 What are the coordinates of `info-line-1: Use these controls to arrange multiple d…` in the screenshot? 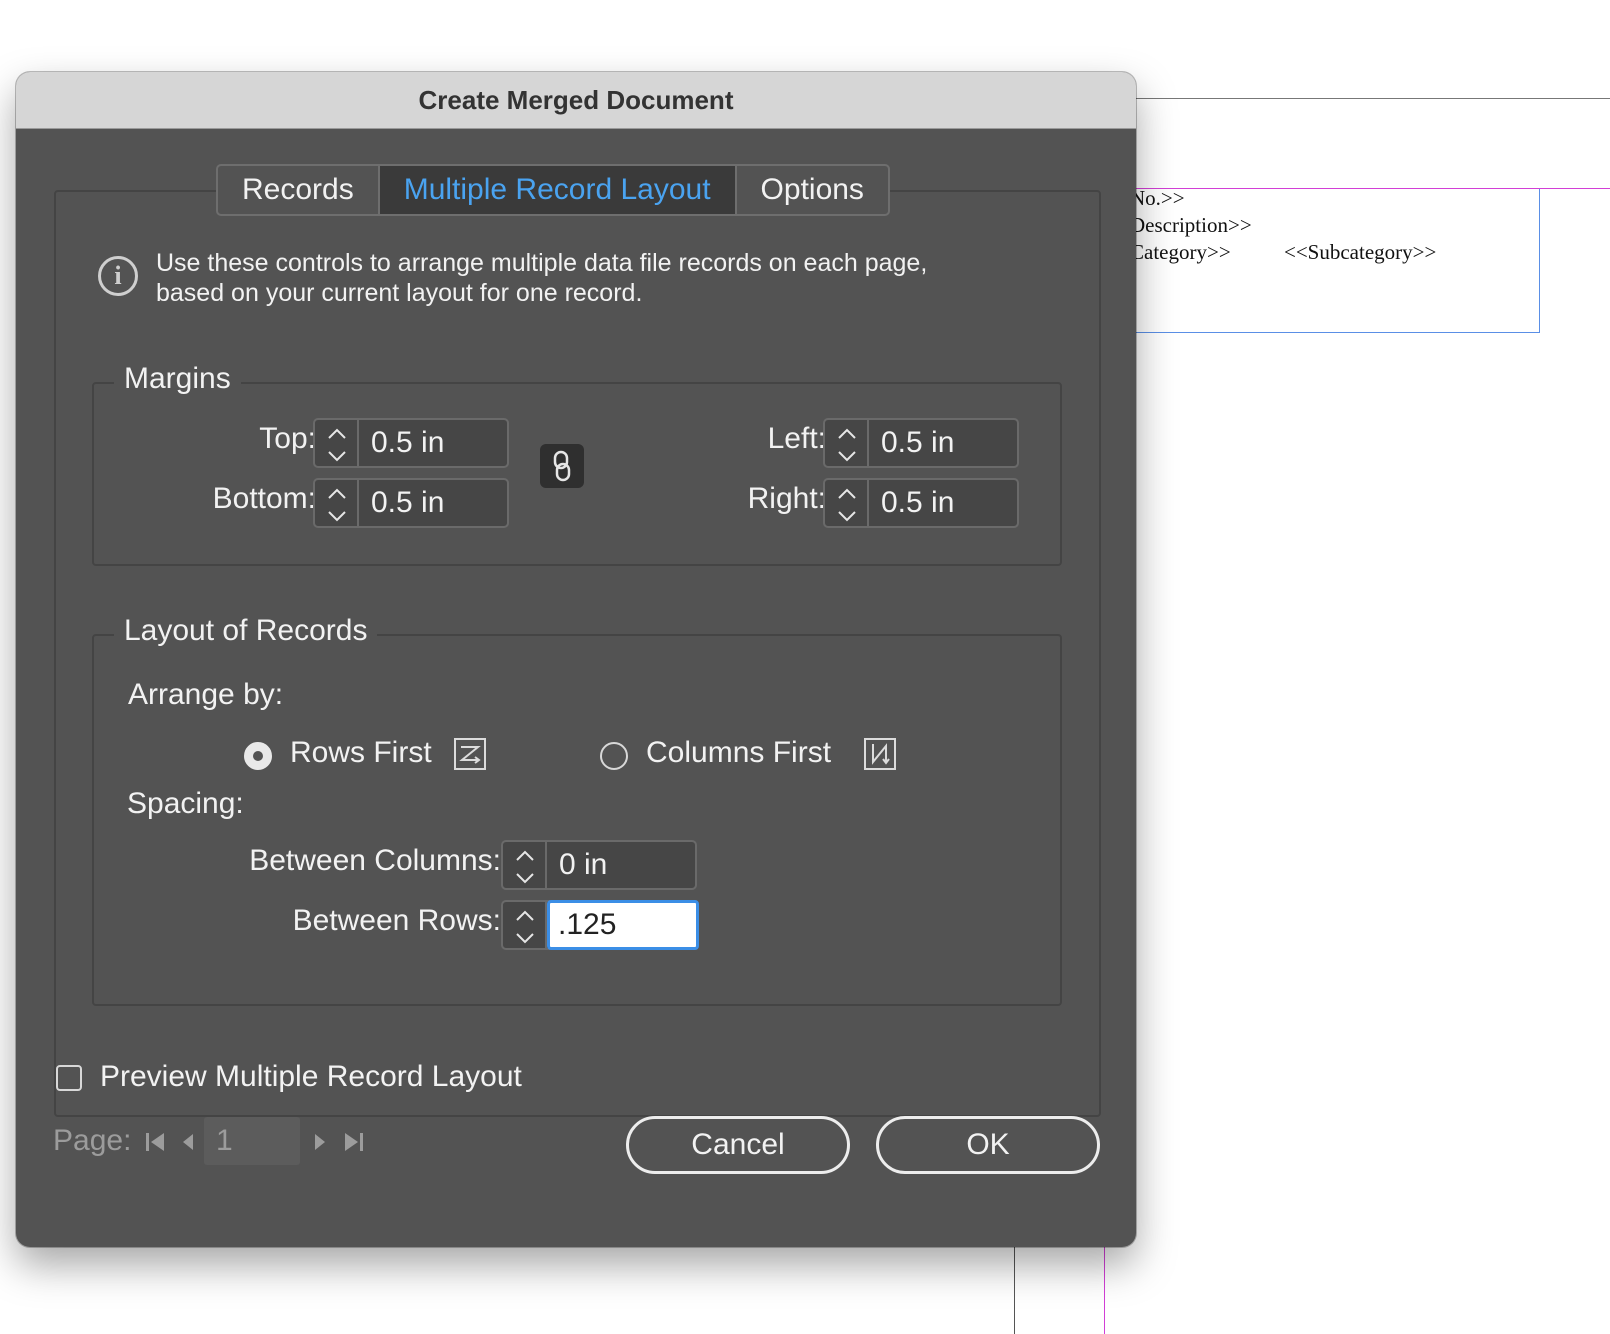 It's located at (542, 263).